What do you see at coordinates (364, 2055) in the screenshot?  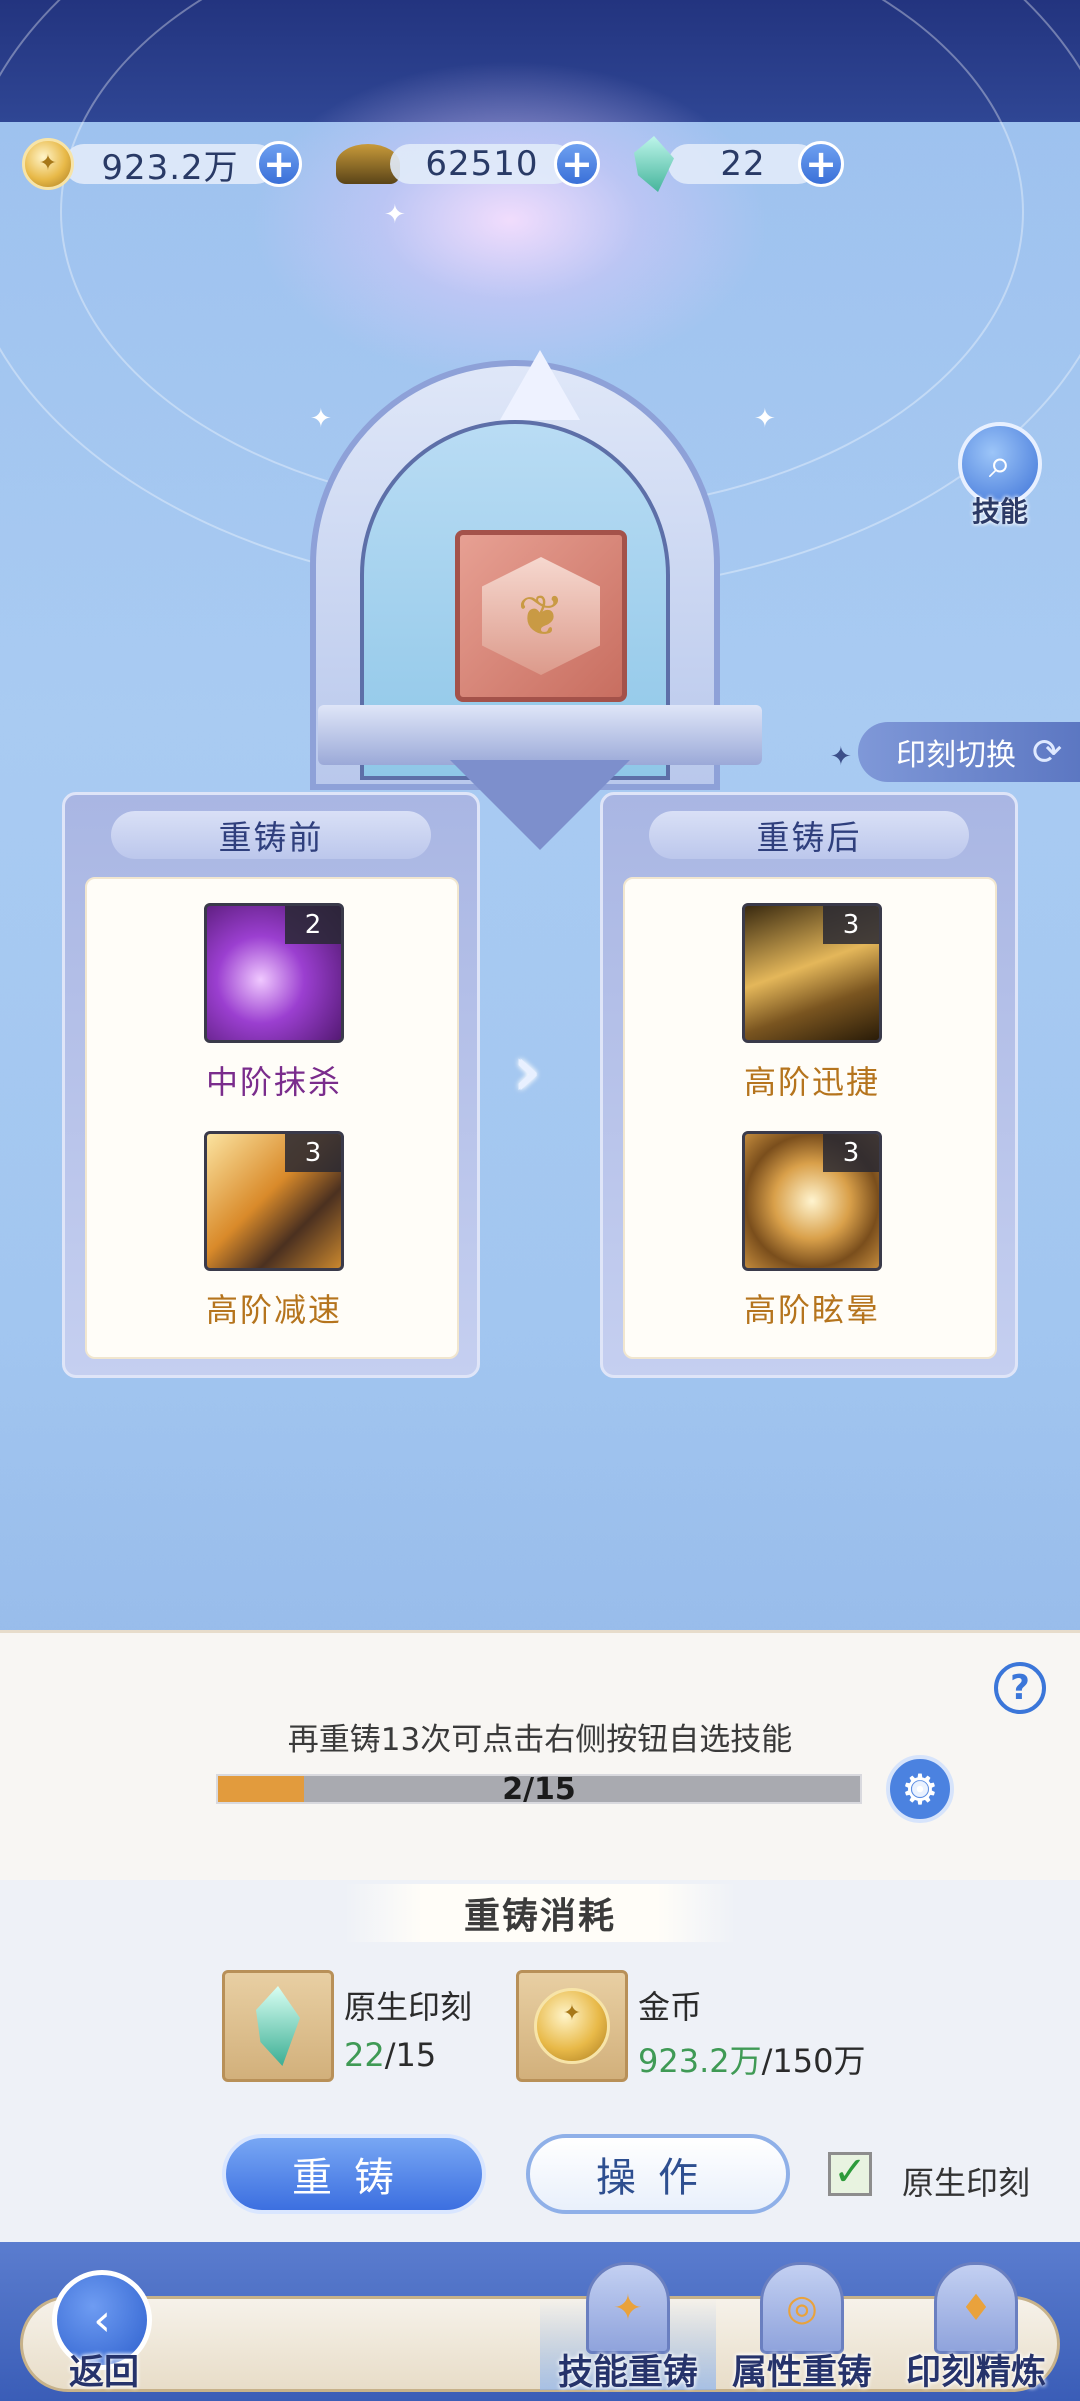 I see `cost-have: 22` at bounding box center [364, 2055].